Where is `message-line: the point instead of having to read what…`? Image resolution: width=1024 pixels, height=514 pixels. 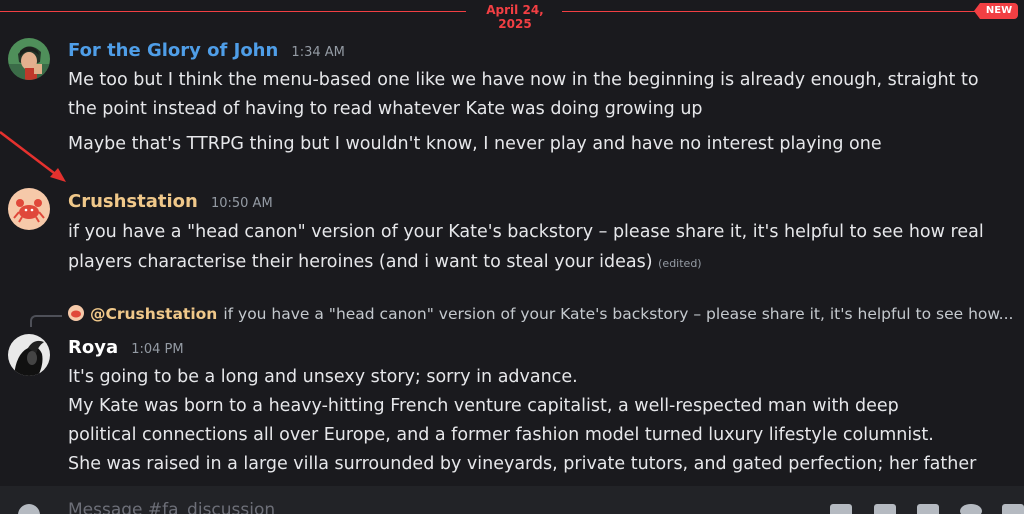
message-line: the point instead of having to read what… is located at coordinates (385, 109).